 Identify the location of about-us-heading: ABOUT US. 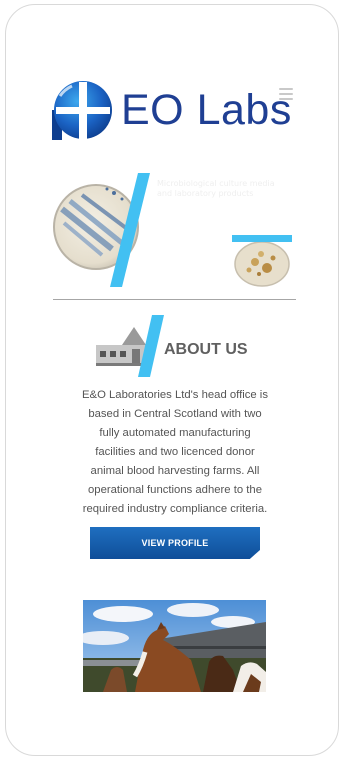
(171, 346).